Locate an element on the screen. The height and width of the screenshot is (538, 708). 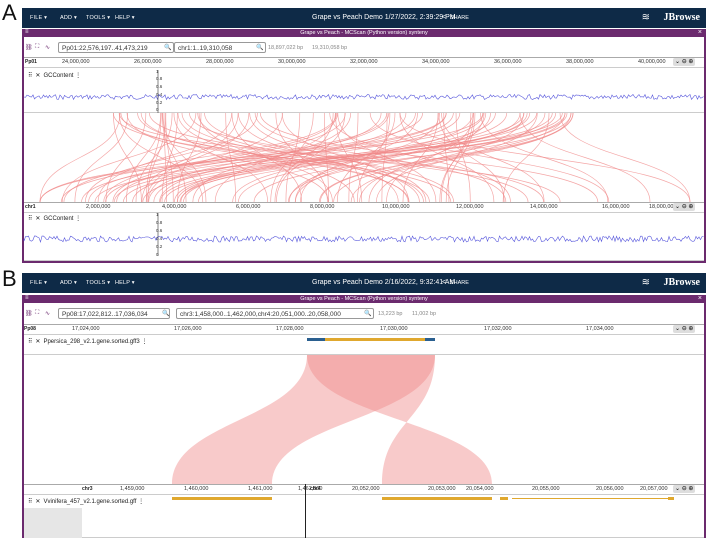
gene-intron is located at coordinates (592, 498).